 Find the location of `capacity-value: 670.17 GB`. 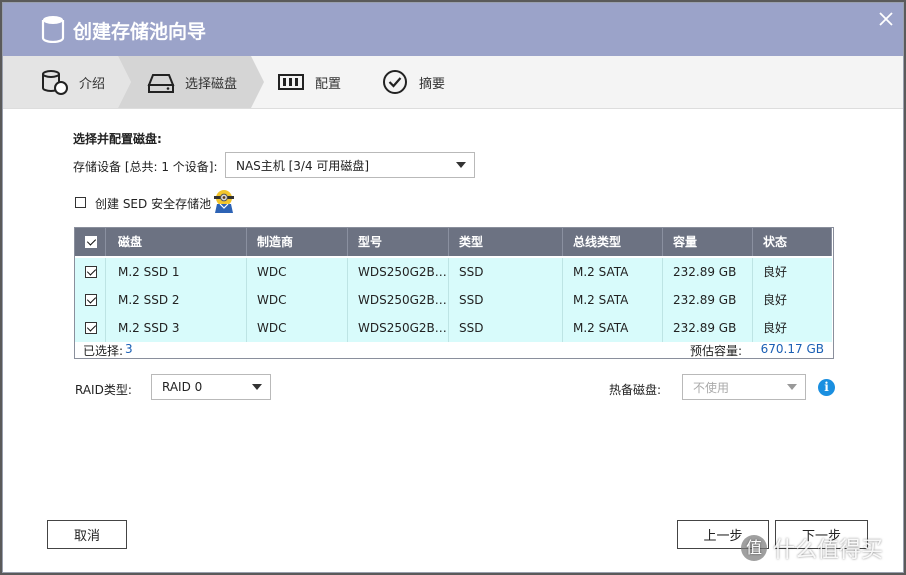

capacity-value: 670.17 GB is located at coordinates (792, 349).